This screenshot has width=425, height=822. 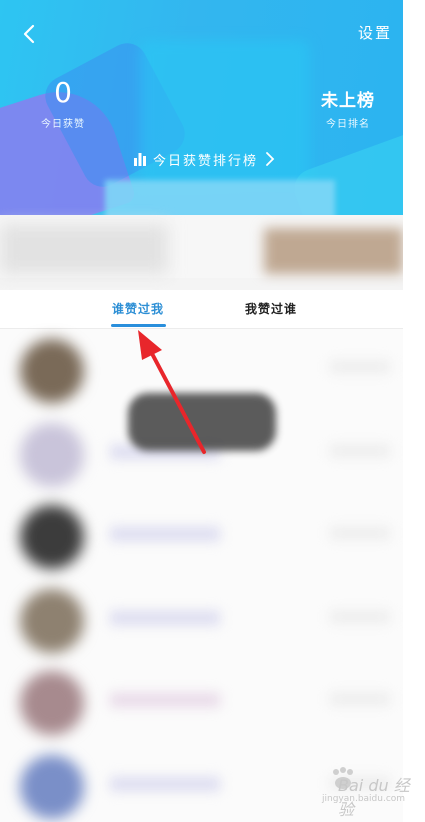 I want to click on chevron-right-icon, so click(x=270, y=159).